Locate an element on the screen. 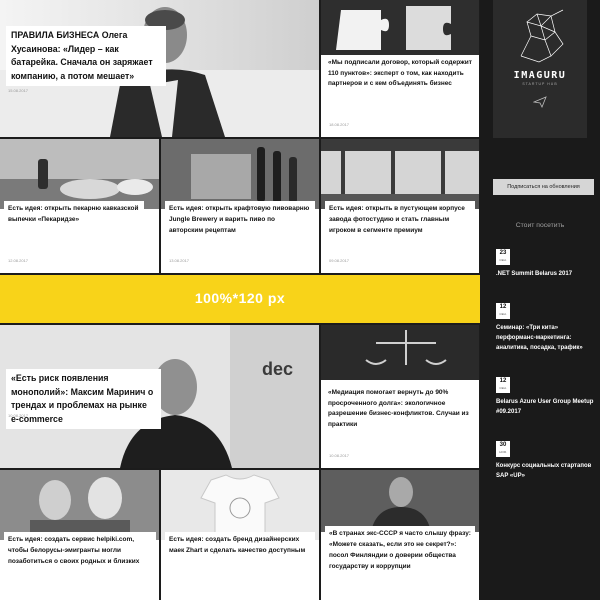 The height and width of the screenshot is (600, 600). subscribe-button: Подписаться на обновления is located at coordinates (543, 187).